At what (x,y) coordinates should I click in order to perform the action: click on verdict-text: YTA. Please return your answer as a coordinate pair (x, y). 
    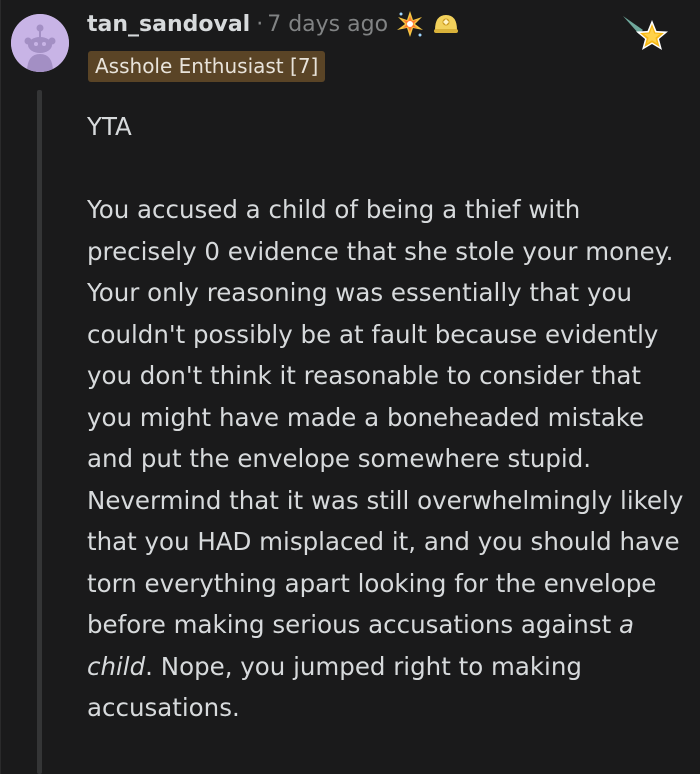
    Looking at the image, I should click on (109, 126).